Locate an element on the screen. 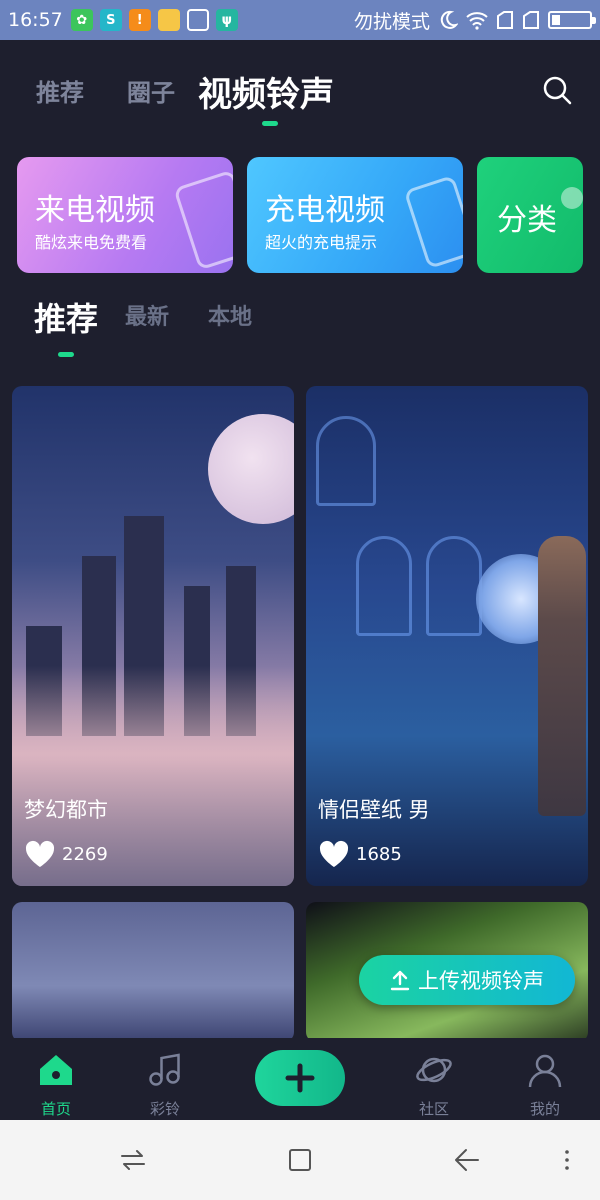 Image resolution: width=600 pixels, height=1200 pixels. subtab-local: 本地 is located at coordinates (230, 315).